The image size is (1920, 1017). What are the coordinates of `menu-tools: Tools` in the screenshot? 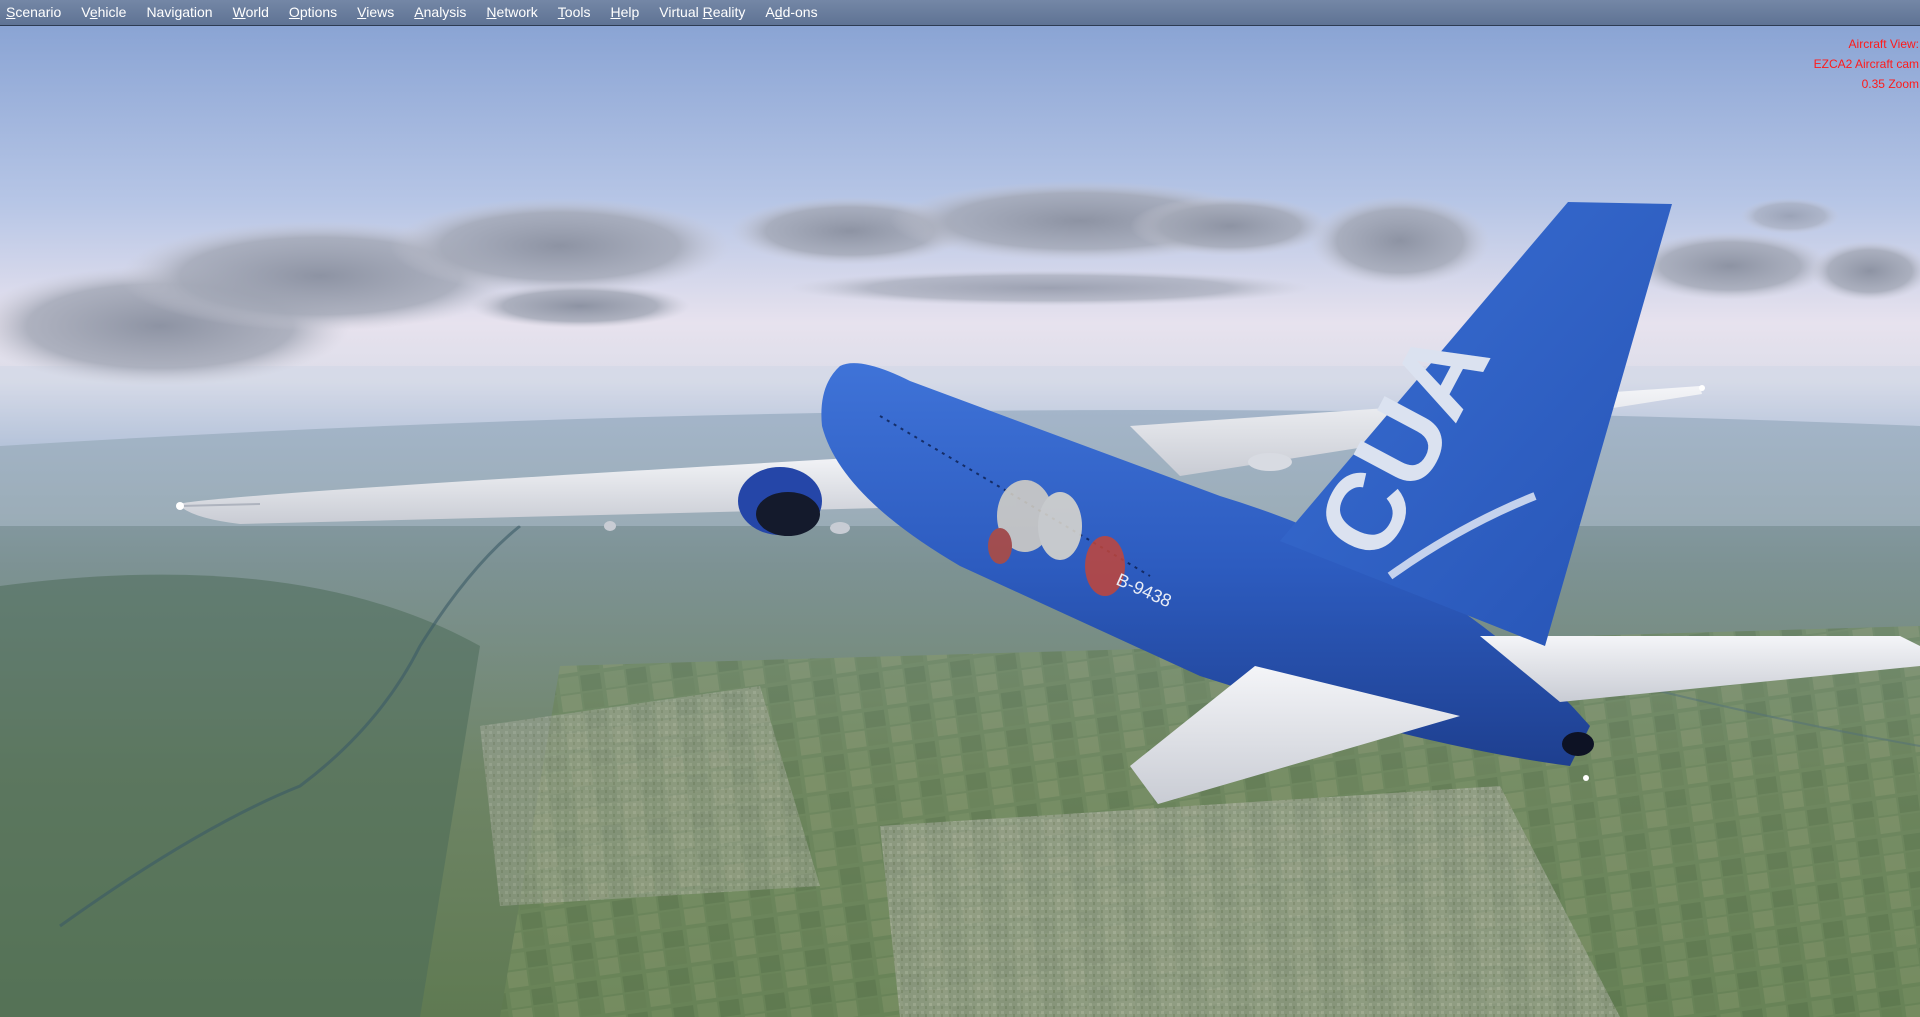 It's located at (575, 13).